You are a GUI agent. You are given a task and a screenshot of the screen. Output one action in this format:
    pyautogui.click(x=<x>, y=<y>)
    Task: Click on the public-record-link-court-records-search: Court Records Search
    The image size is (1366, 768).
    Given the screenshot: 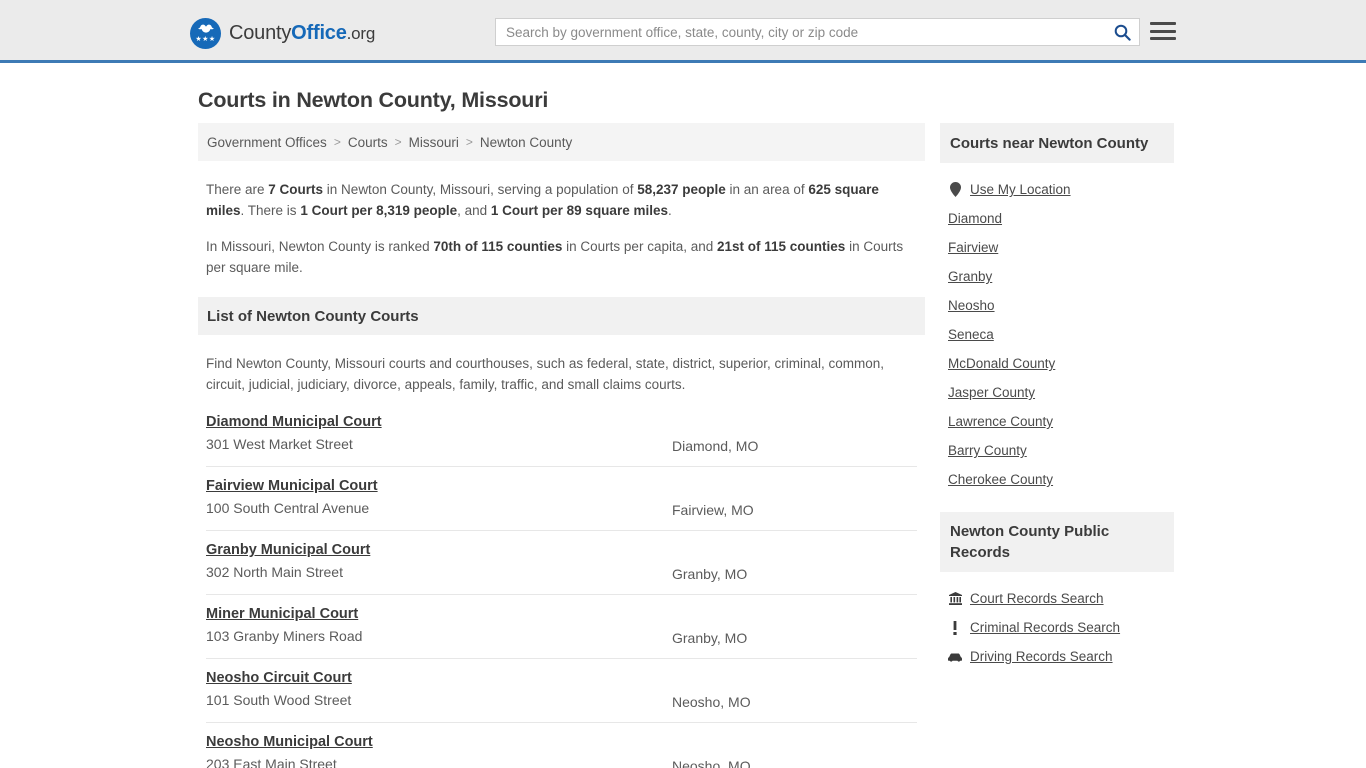 What is the action you would take?
    pyautogui.click(x=1037, y=598)
    